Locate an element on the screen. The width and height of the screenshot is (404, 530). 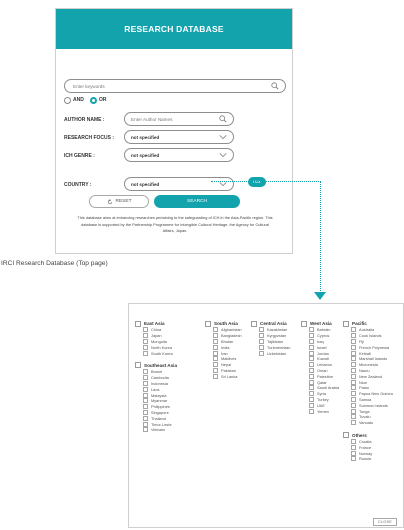
research-focus-select: not specified is located at coordinates (179, 137).